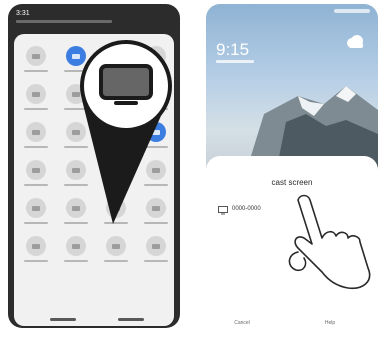 Image resolution: width=387 pixels, height=337 pixels. What do you see at coordinates (312, 129) in the screenshot?
I see `mountain-scenery` at bounding box center [312, 129].